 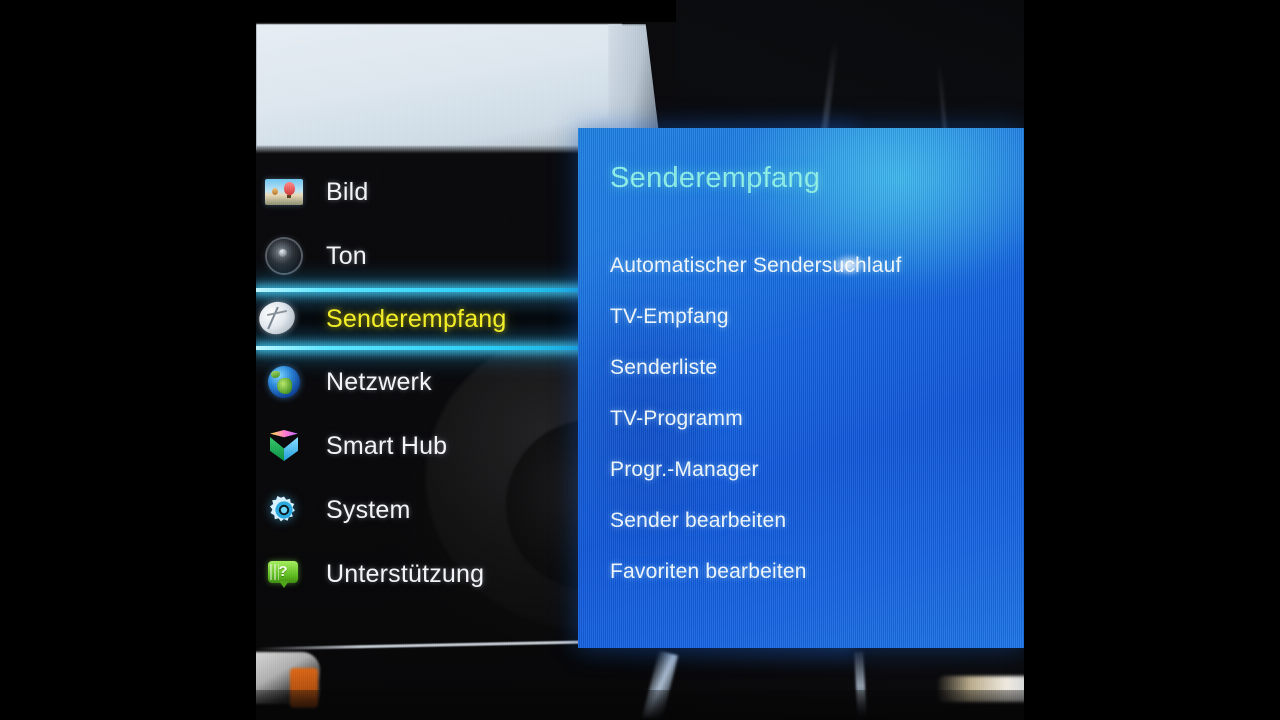 I want to click on speaker-icon, so click(x=284, y=256).